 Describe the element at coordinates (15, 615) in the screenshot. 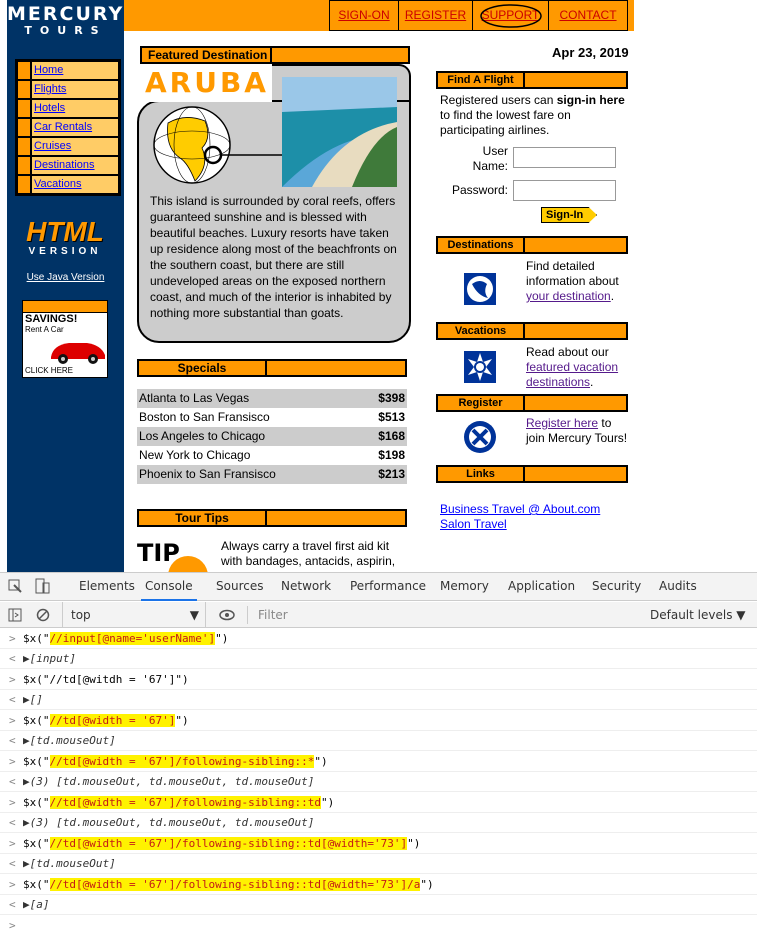

I see `sidebar-toggle-icon` at that location.